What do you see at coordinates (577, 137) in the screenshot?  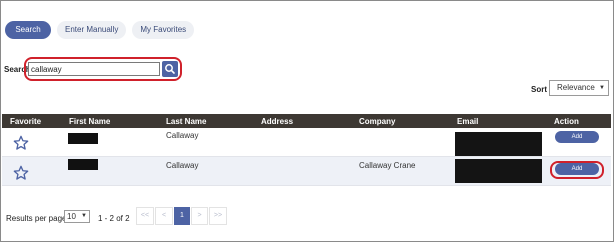 I see `add-button: Add` at bounding box center [577, 137].